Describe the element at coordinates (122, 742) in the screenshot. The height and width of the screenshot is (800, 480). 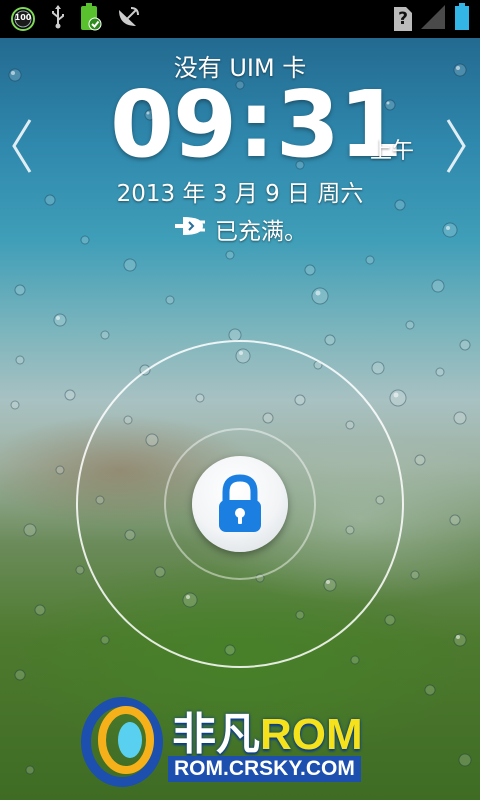
I see `crsky-swirl-logo` at that location.